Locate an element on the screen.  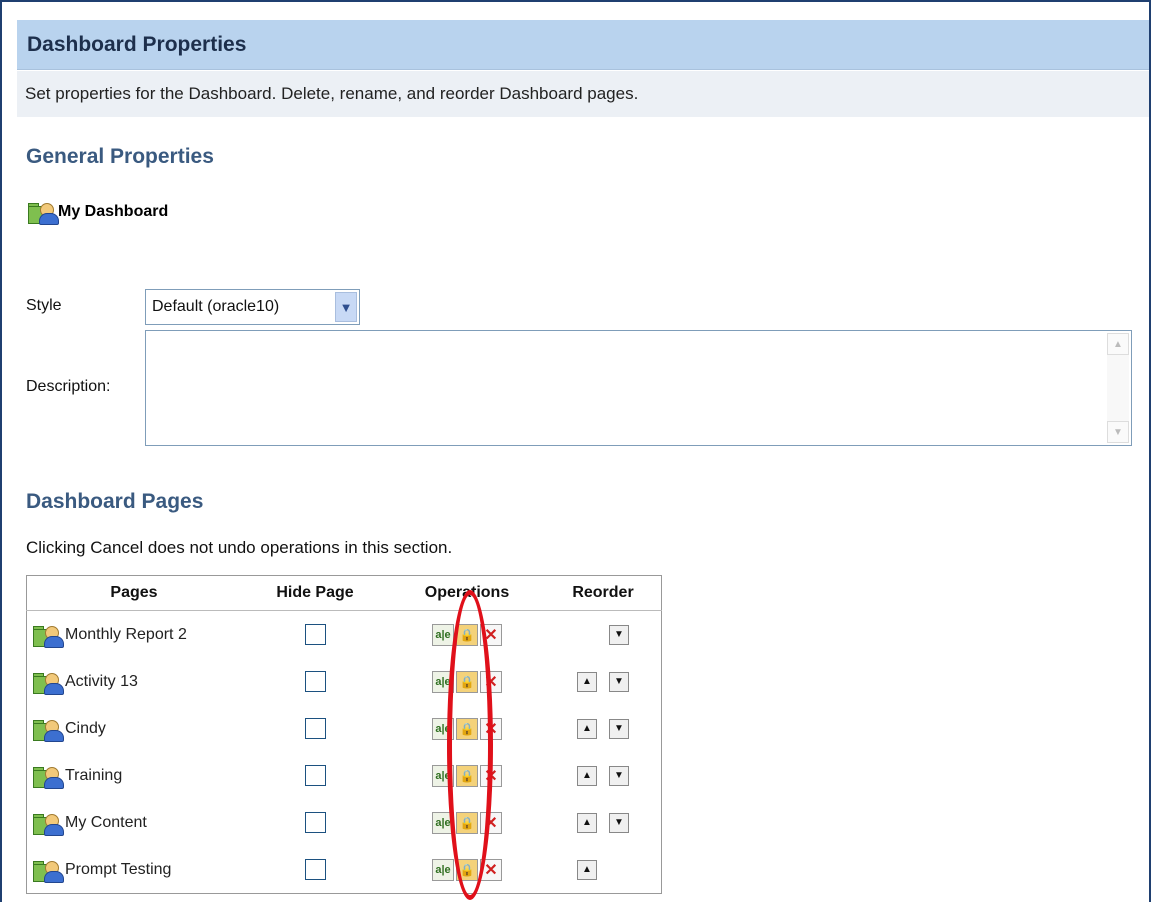
panel-title: Dashboard Properties is located at coordinates (583, 45).